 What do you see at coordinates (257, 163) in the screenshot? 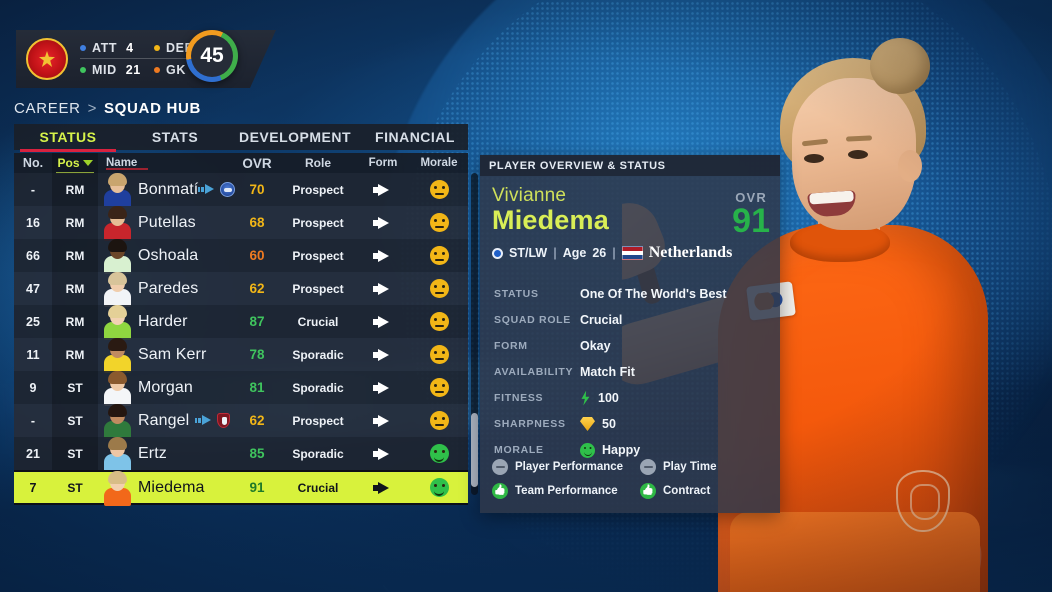
I see `column-header-ovr: OVR` at bounding box center [257, 163].